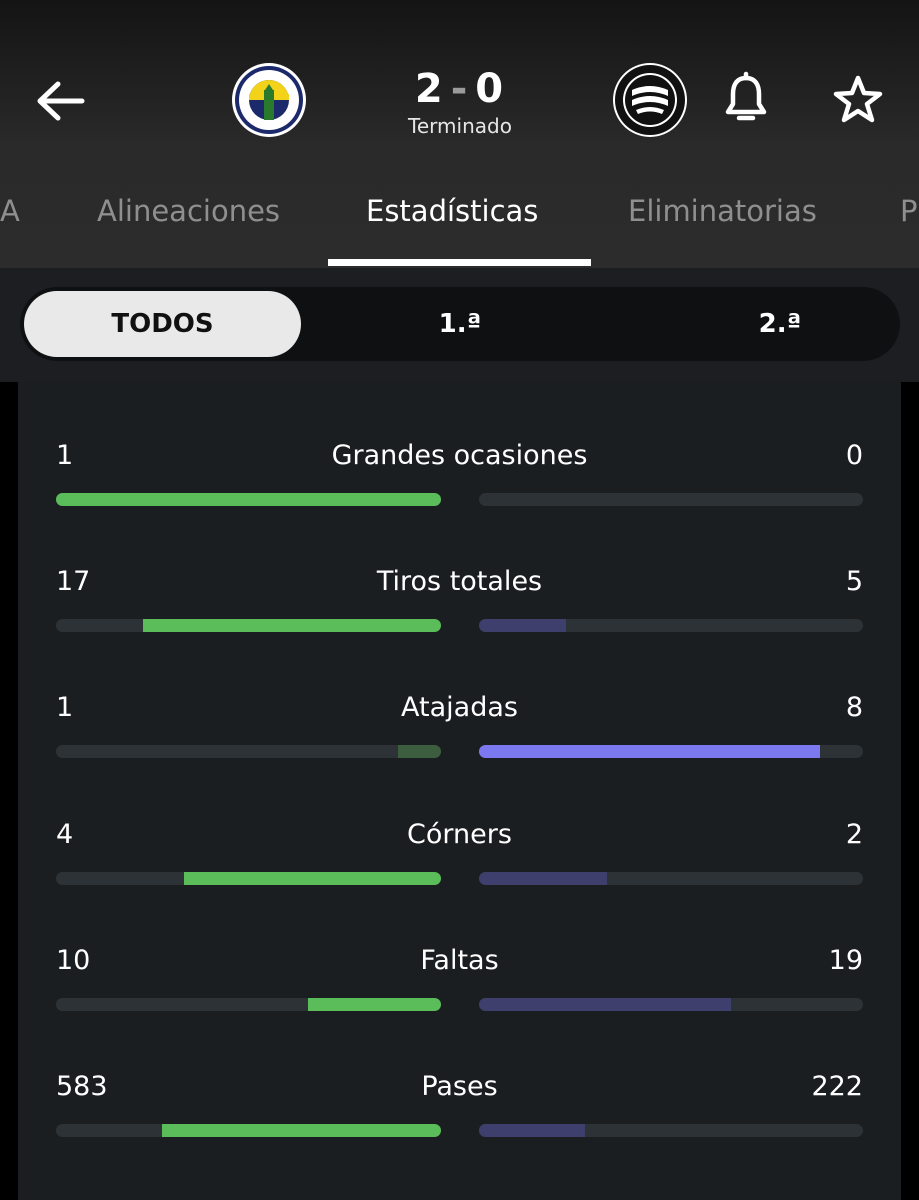  Describe the element at coordinates (459, 834) in the screenshot. I see `stat-label: Córners` at that location.